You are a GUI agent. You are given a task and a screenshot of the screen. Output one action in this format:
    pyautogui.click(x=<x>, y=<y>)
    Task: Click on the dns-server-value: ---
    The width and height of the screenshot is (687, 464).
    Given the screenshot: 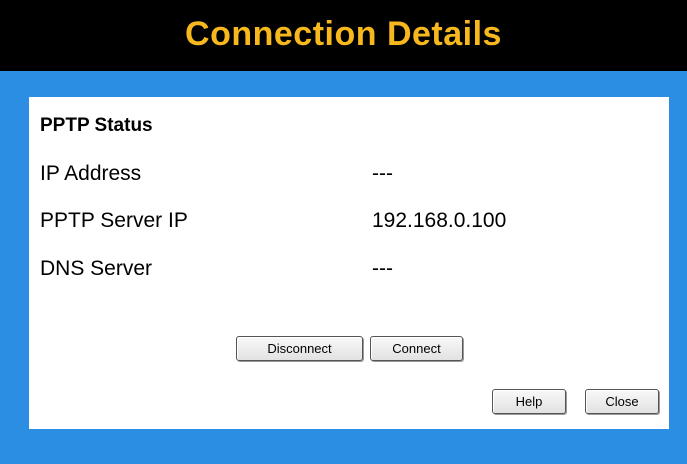 What is the action you would take?
    pyautogui.click(x=382, y=268)
    